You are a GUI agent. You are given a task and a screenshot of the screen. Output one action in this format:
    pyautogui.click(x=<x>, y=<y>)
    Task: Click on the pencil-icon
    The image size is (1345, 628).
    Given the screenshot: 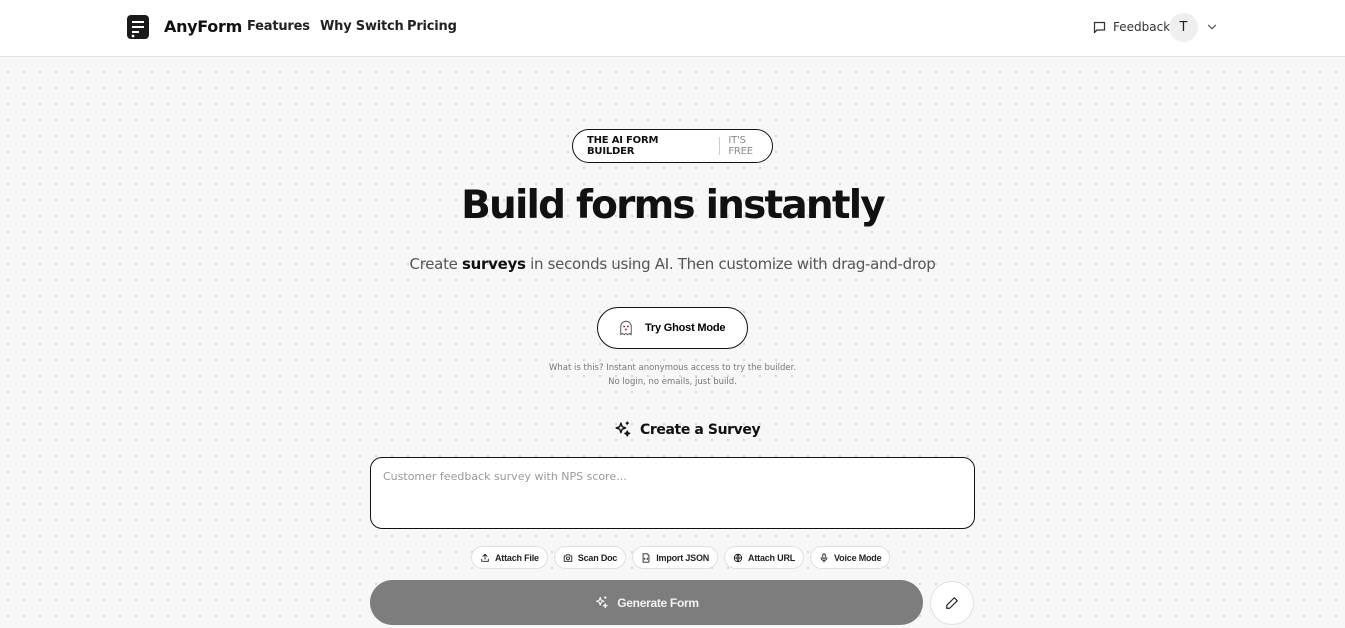 What is the action you would take?
    pyautogui.click(x=952, y=603)
    